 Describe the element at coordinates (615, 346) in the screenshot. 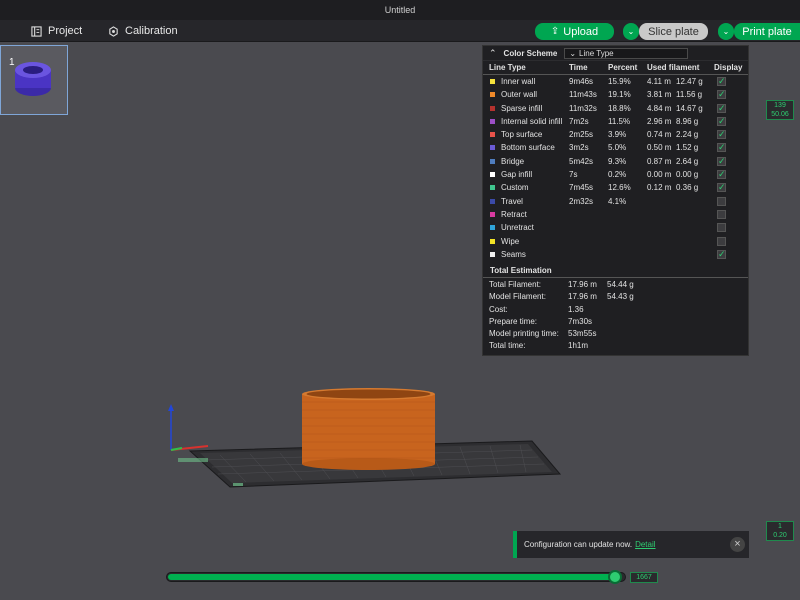

I see `estimation-row: Total time: 1h1m` at that location.